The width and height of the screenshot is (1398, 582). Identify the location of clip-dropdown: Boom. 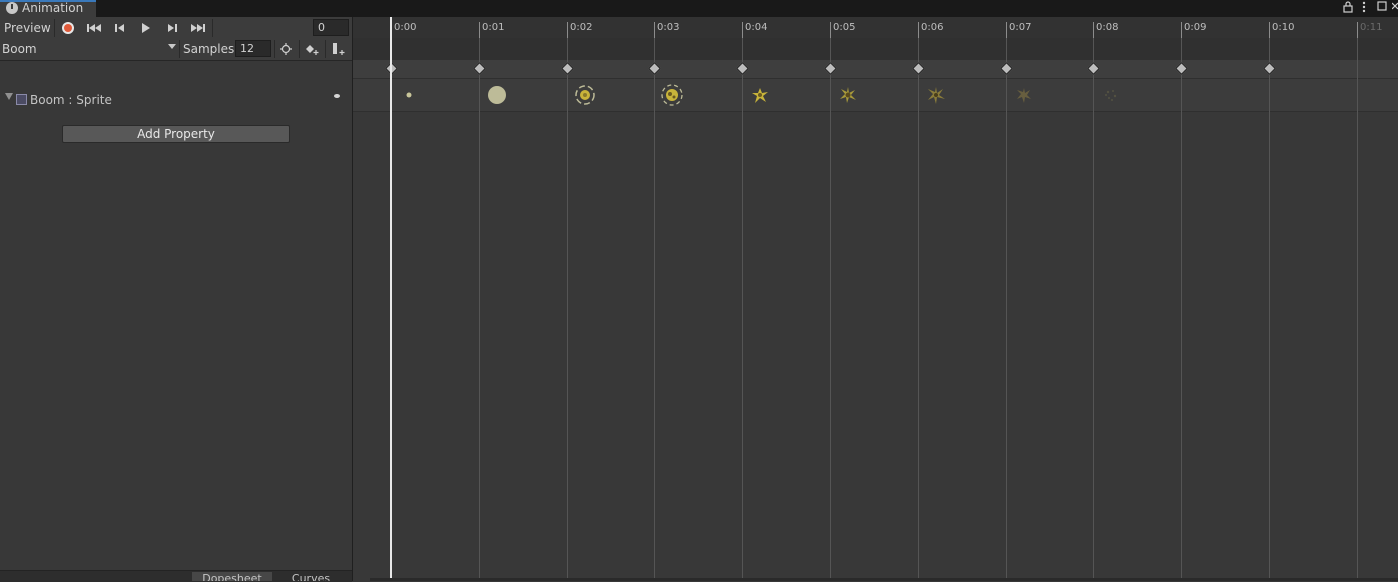
(90, 49).